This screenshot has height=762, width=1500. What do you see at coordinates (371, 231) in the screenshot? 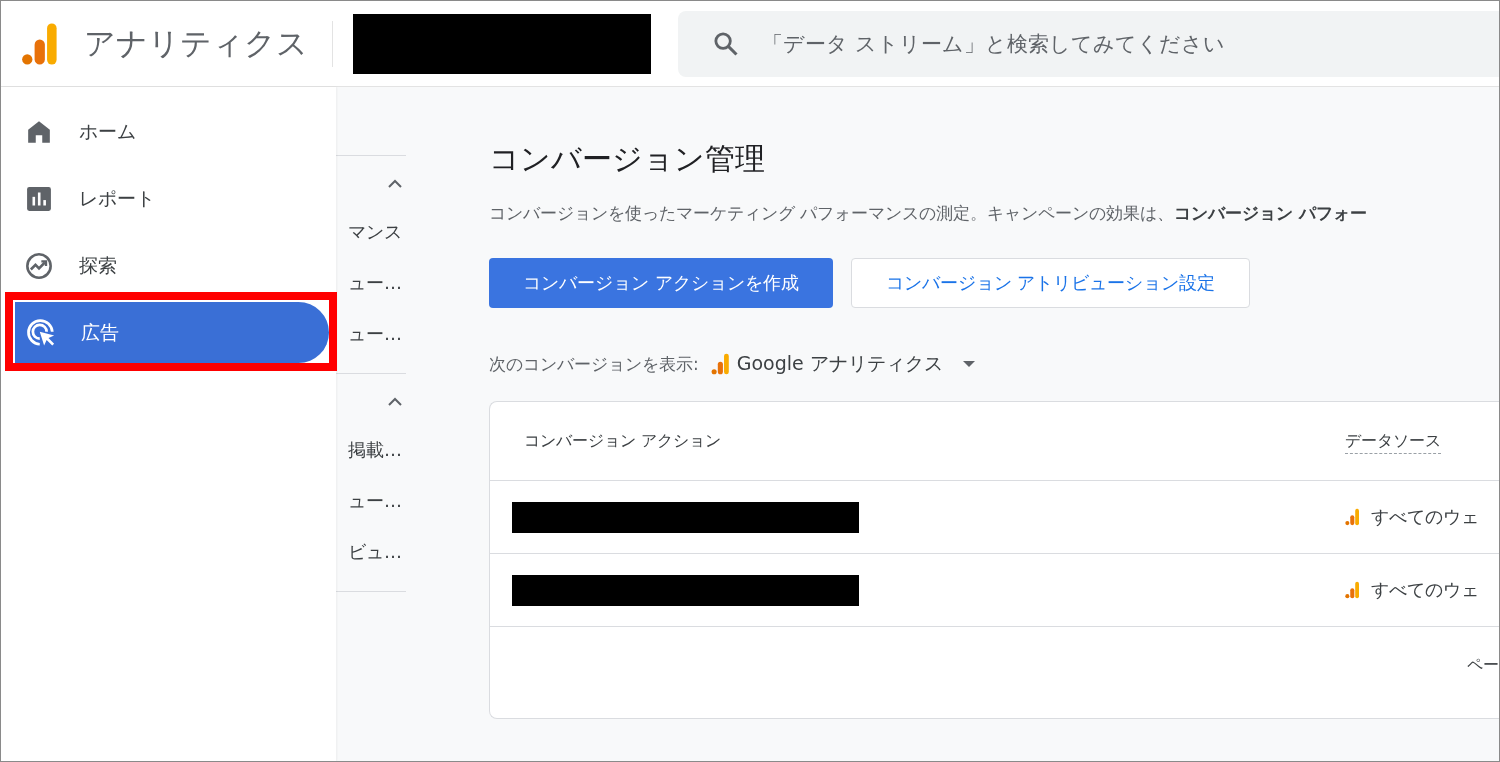
I see `nav-link: マンス` at bounding box center [371, 231].